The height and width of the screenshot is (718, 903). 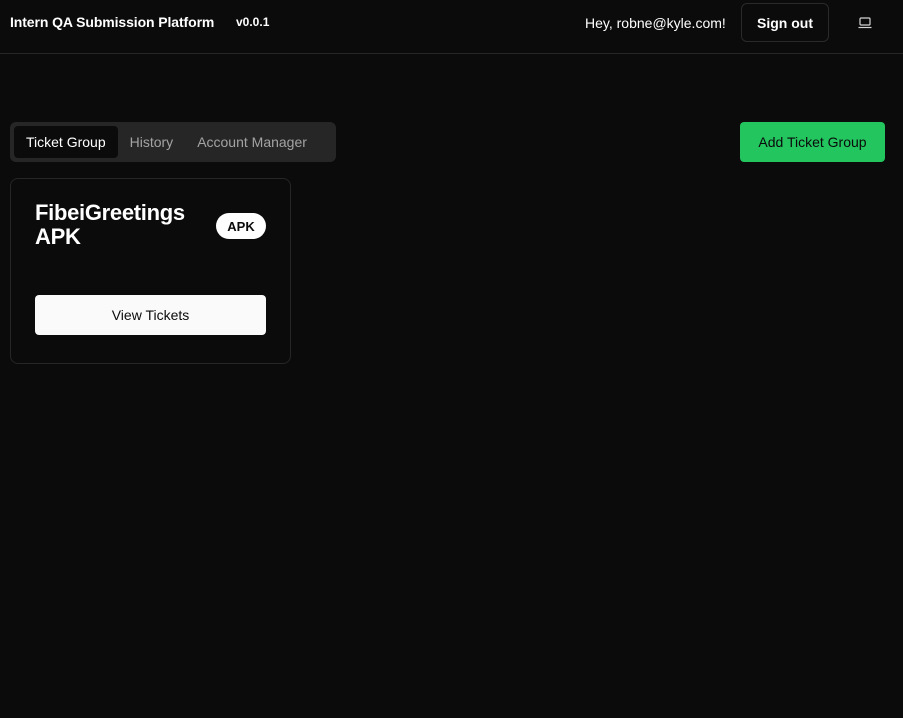 I want to click on user-greeting: Hey, robne@kyle.com!, so click(x=655, y=23).